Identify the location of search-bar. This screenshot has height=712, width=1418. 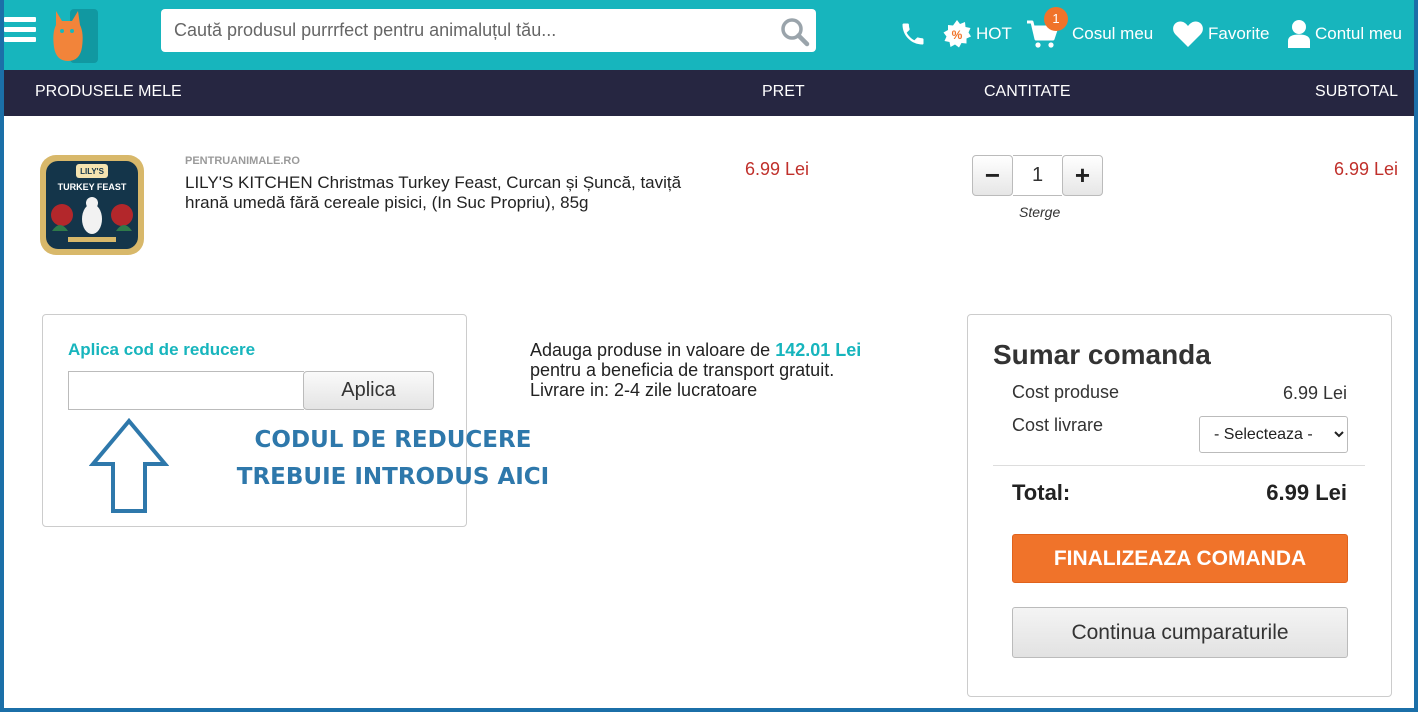
(488, 30).